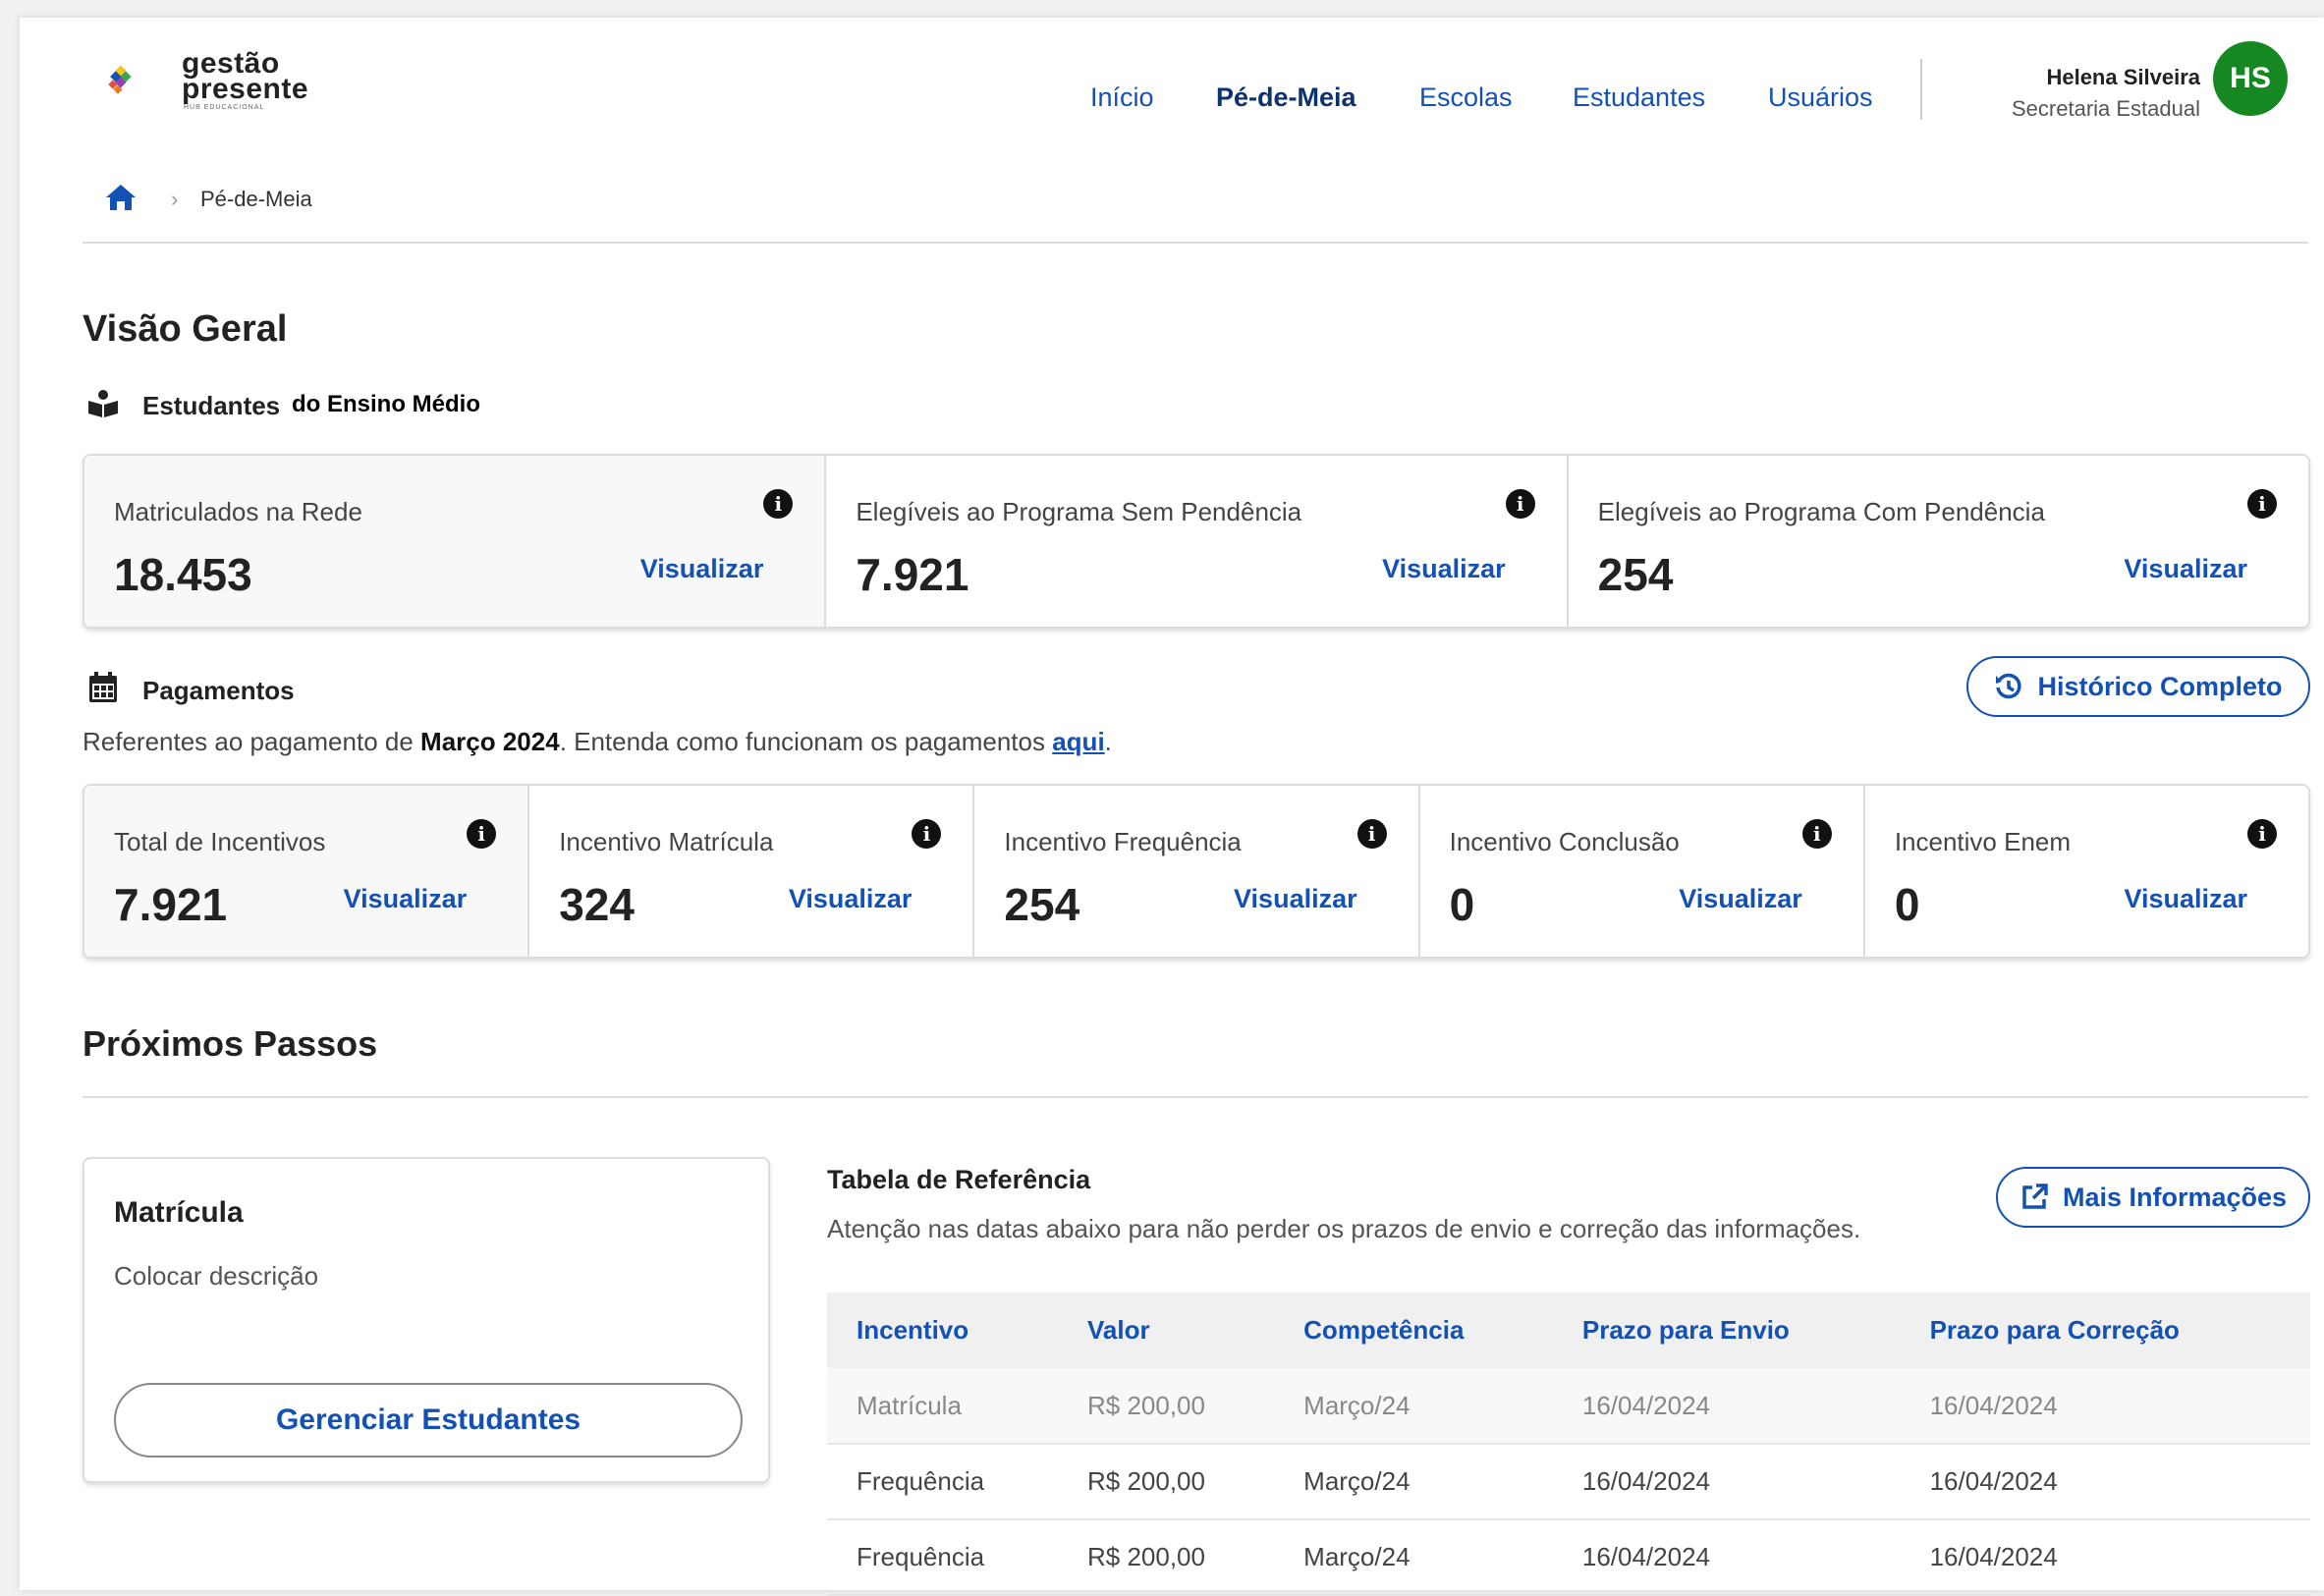 The width and height of the screenshot is (2324, 1596). Describe the element at coordinates (1166, 1330) in the screenshot. I see `column-header: Valor` at that location.